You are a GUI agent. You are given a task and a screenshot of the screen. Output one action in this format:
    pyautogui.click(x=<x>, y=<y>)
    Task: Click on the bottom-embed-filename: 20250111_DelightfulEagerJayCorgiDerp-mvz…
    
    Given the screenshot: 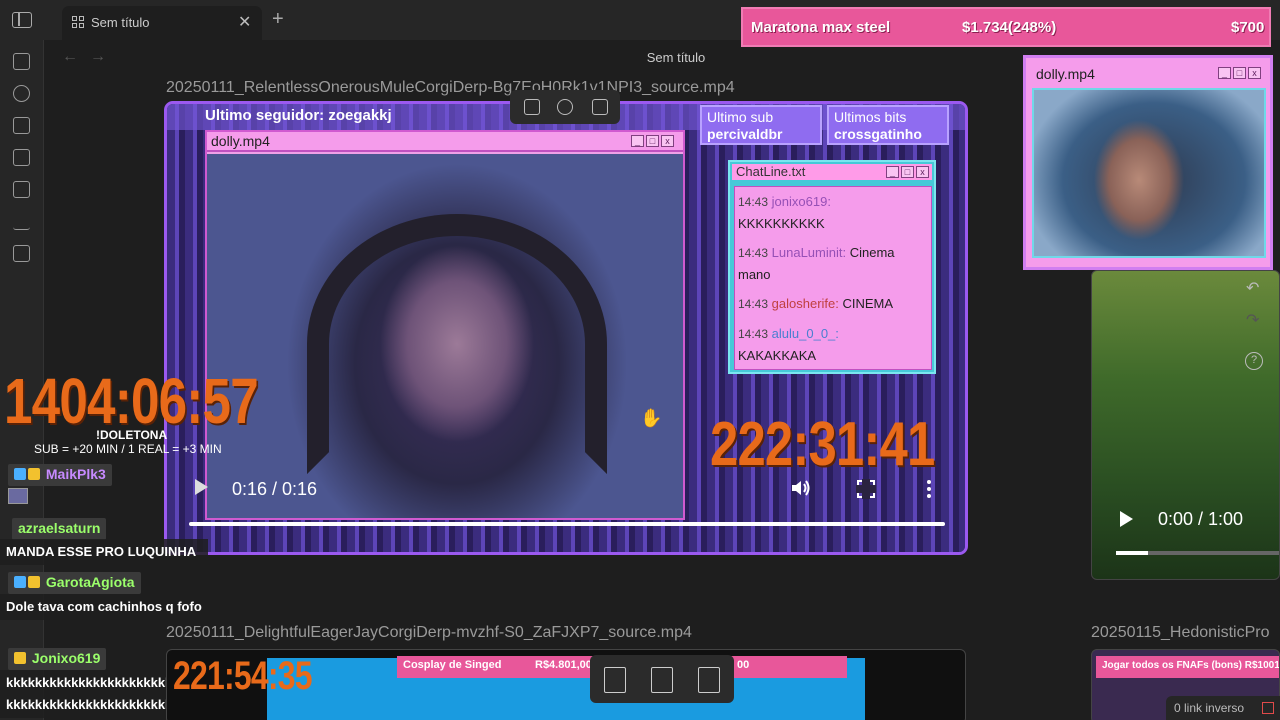 What is the action you would take?
    pyautogui.click(x=429, y=632)
    